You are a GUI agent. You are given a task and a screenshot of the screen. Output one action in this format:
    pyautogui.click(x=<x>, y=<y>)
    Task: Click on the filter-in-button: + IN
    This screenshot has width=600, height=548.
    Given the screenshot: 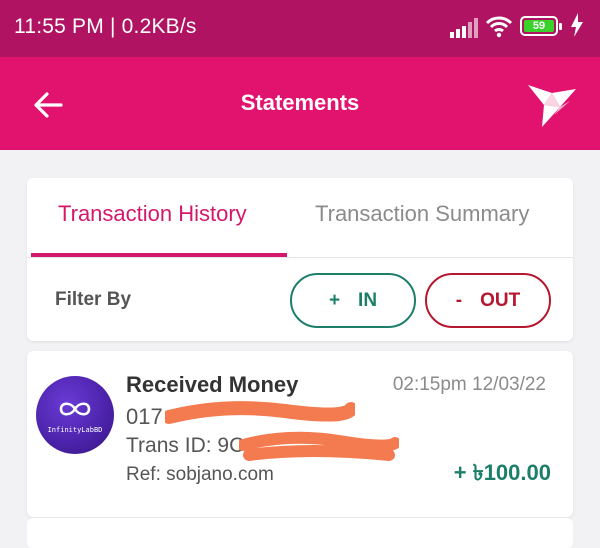 What is the action you would take?
    pyautogui.click(x=353, y=300)
    